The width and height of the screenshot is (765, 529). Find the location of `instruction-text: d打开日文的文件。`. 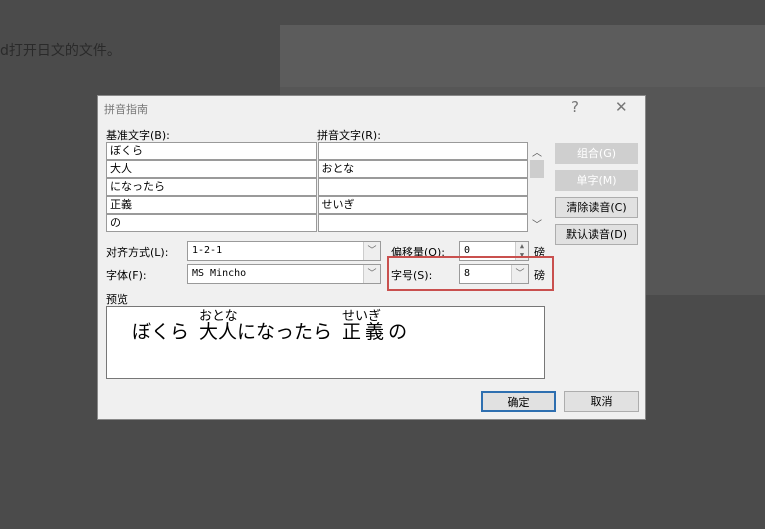

instruction-text: d打开日文的文件。 is located at coordinates (60, 51).